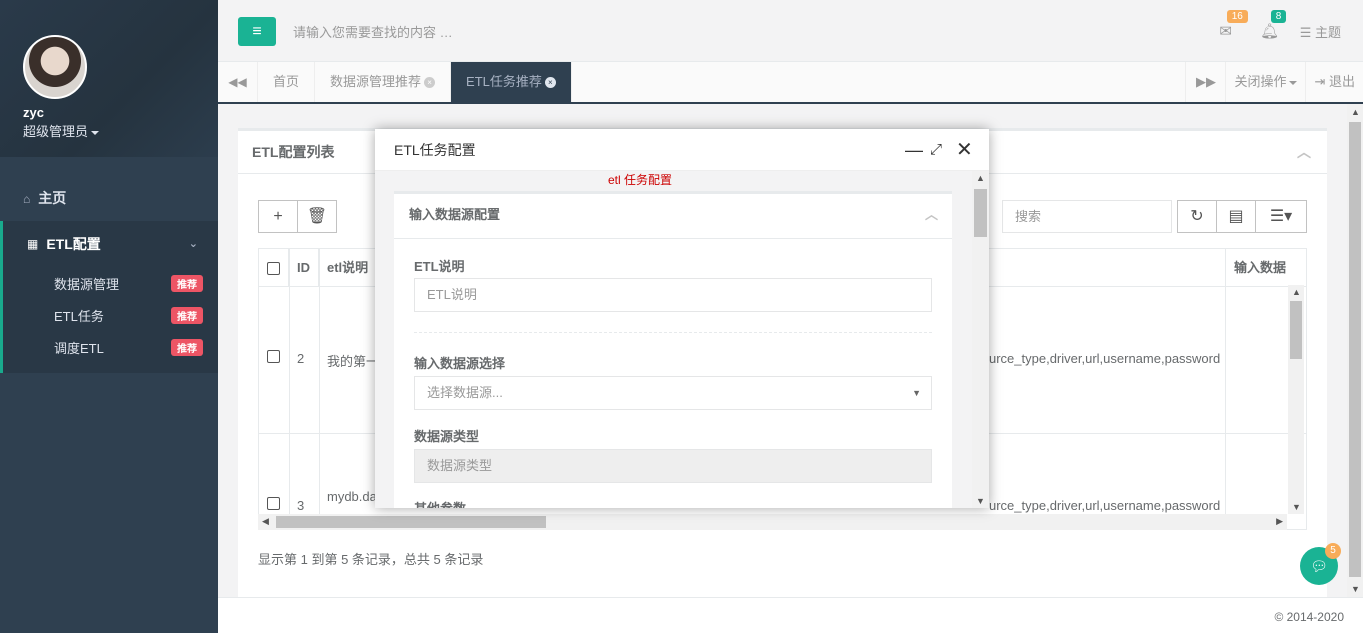 The image size is (1363, 633). What do you see at coordinates (1278, 16) in the screenshot?
I see `bell-count-badge: 8` at bounding box center [1278, 16].